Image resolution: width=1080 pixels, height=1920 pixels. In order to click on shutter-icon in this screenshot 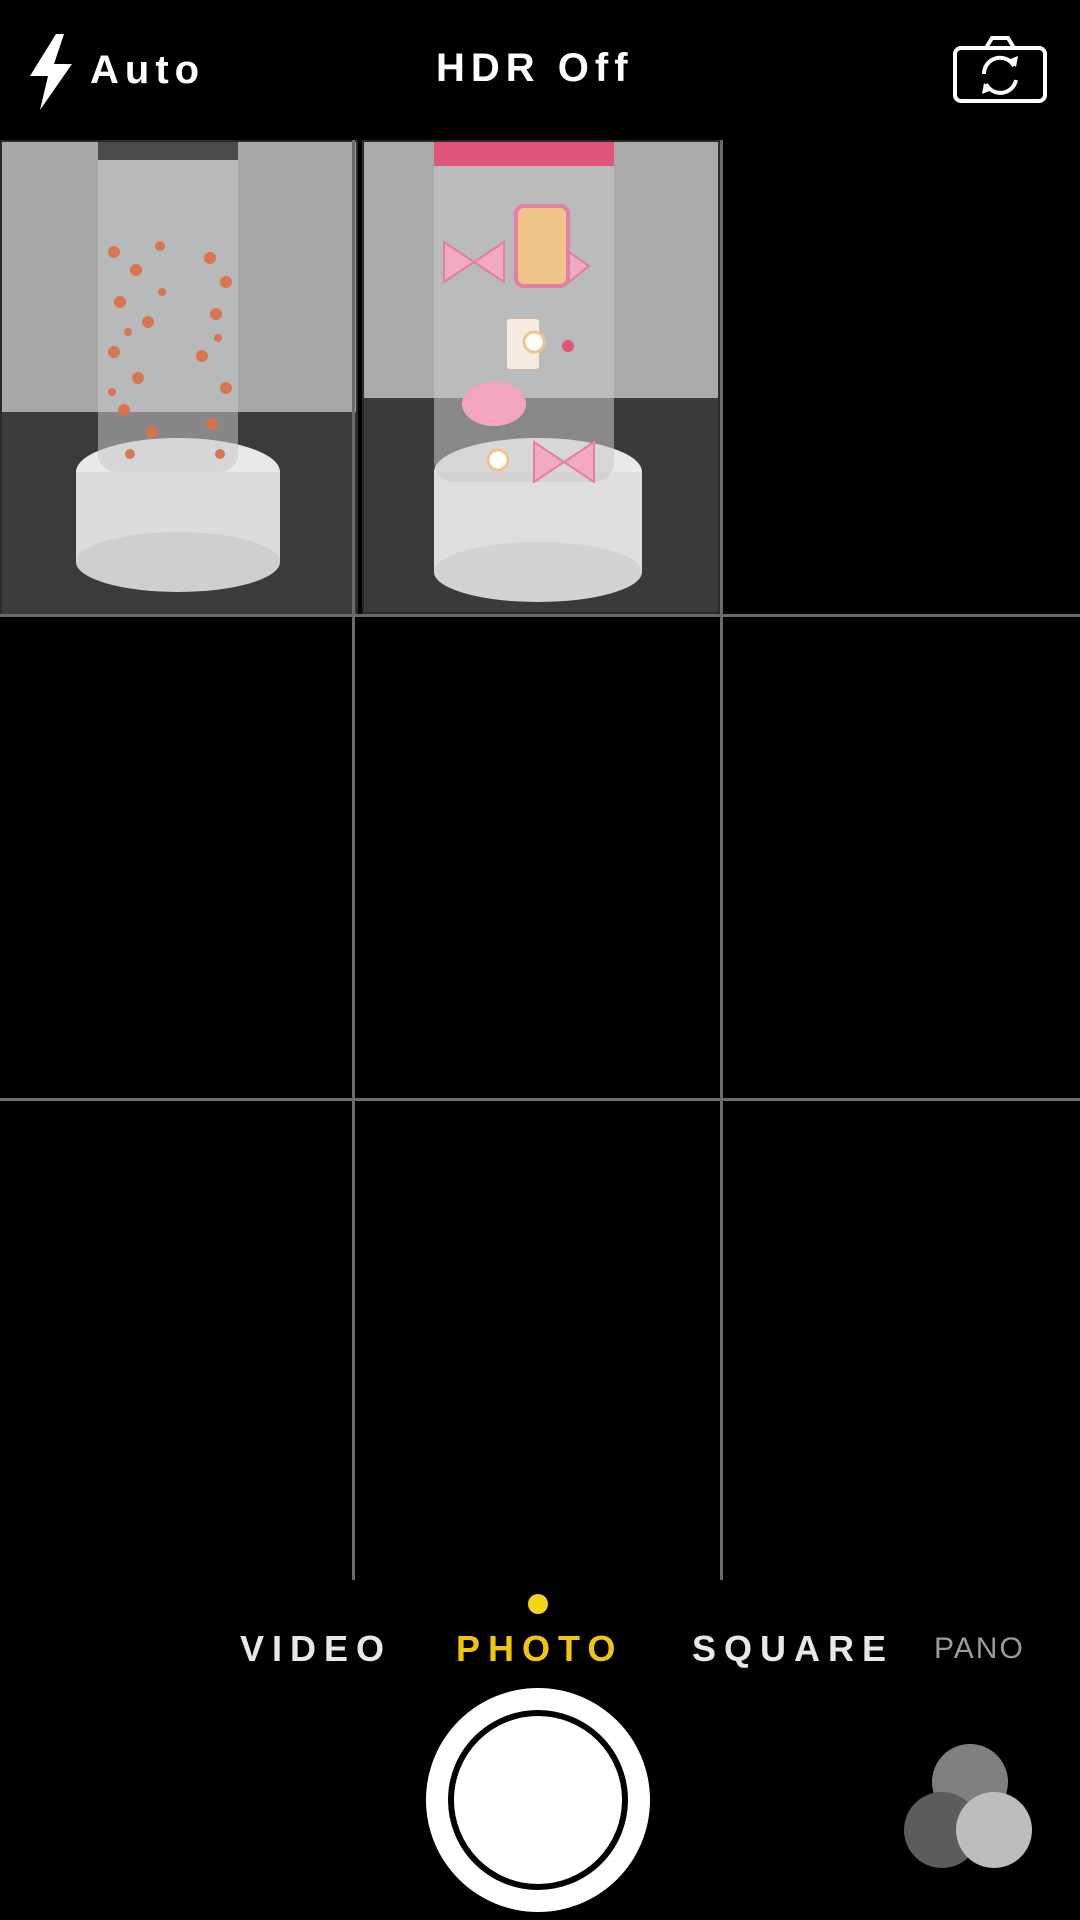, I will do `click(538, 1800)`.